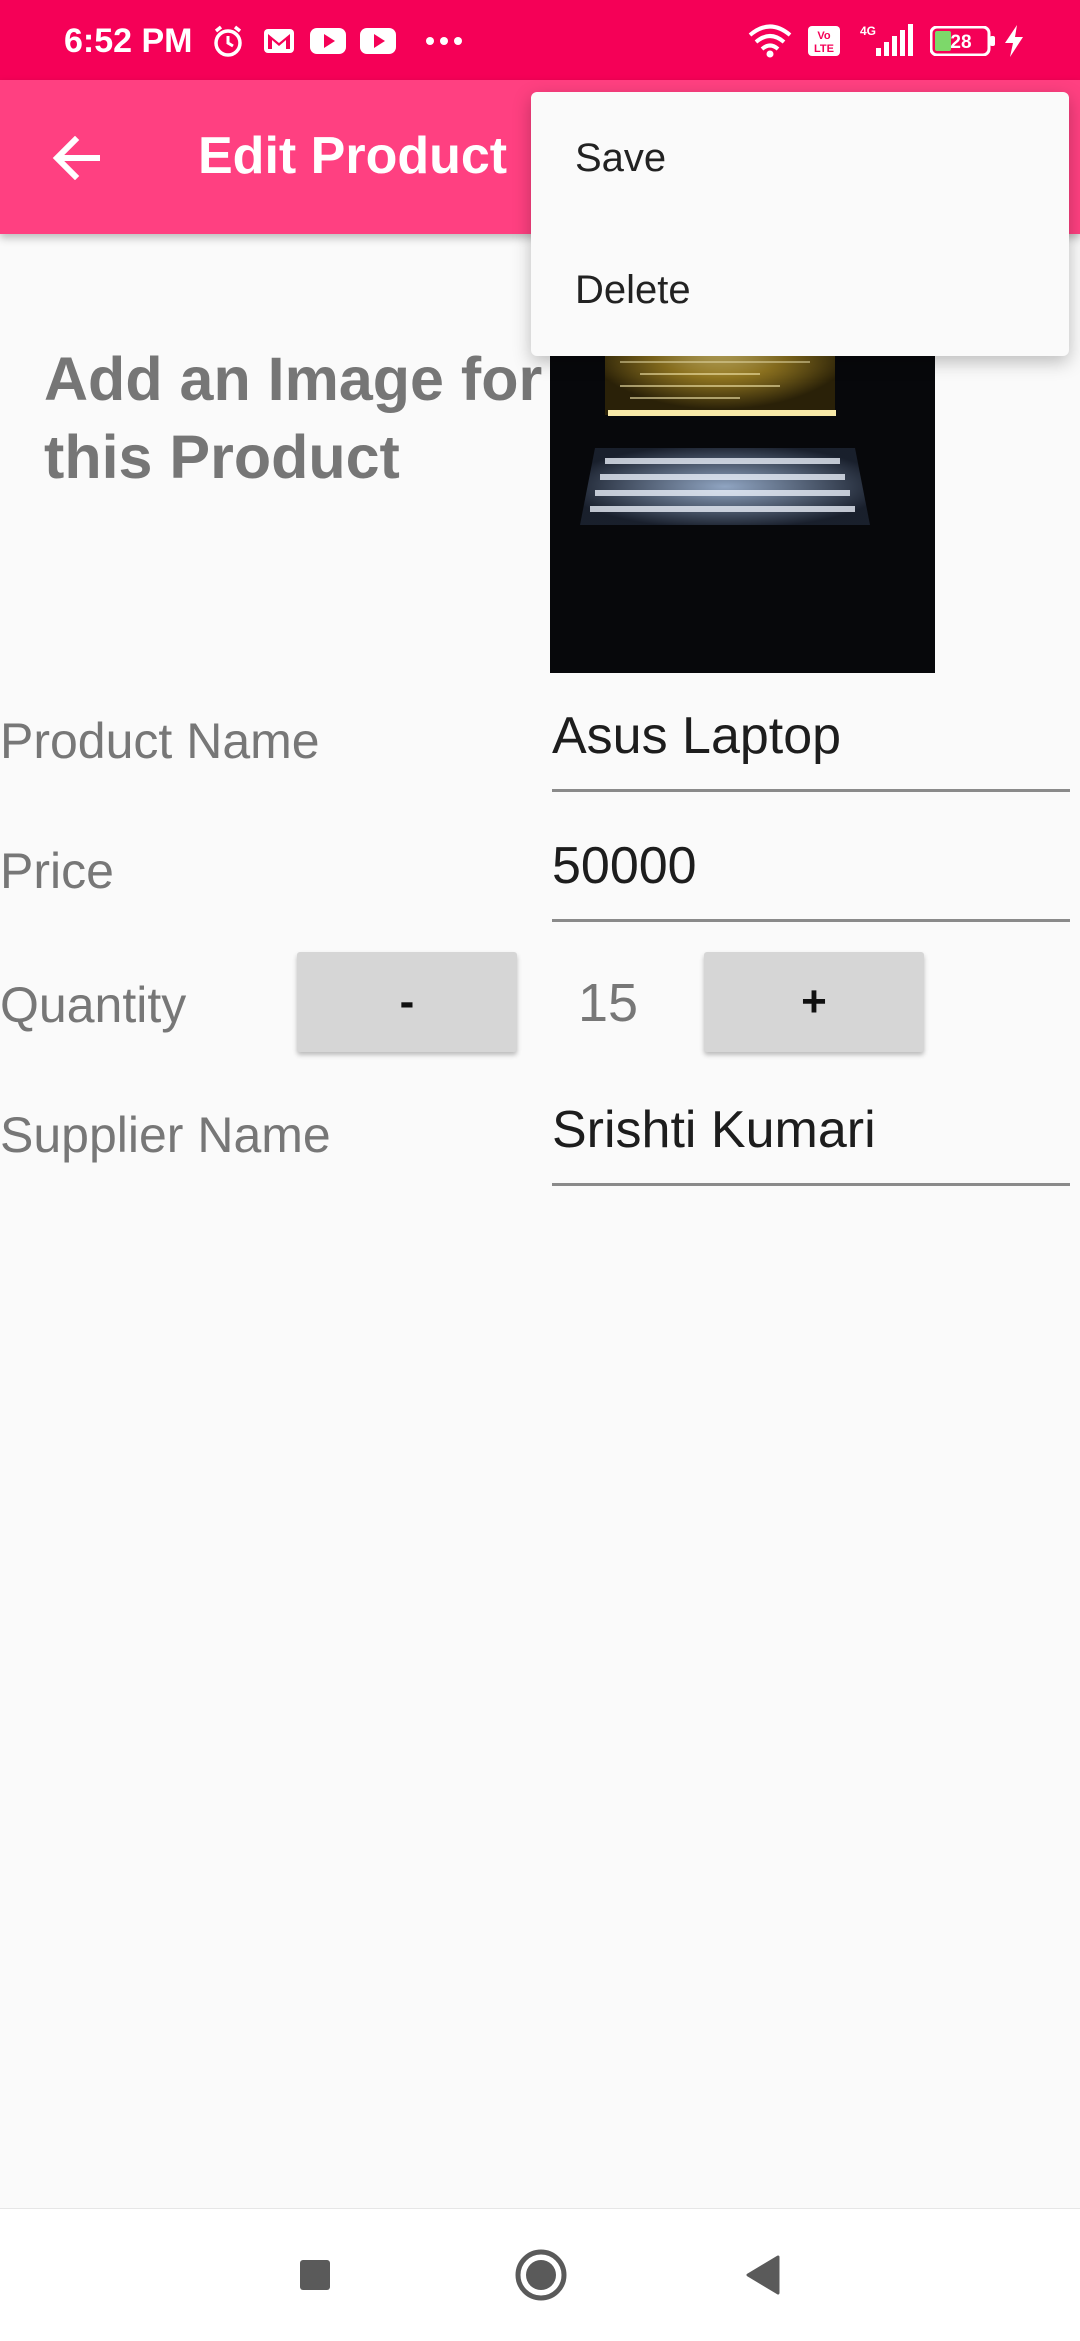  I want to click on charging-icon, so click(1014, 41).